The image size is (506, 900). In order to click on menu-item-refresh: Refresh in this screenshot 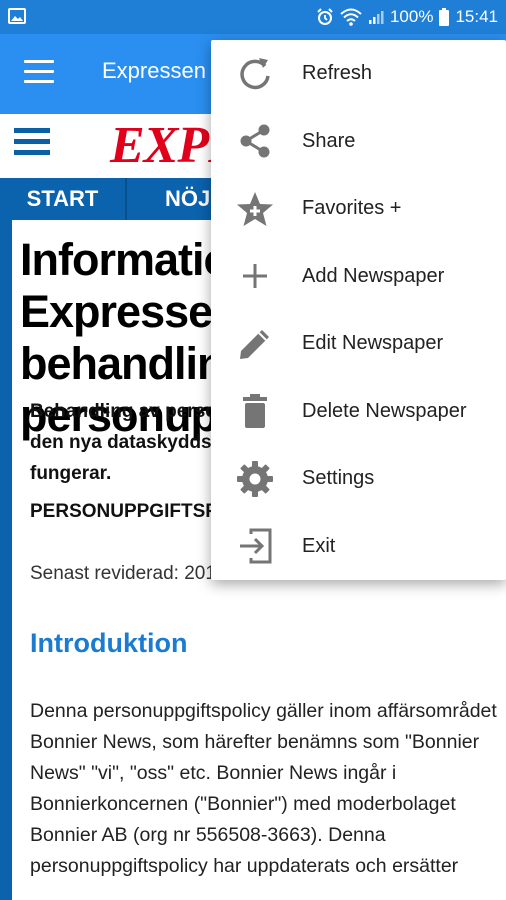, I will do `click(358, 74)`.